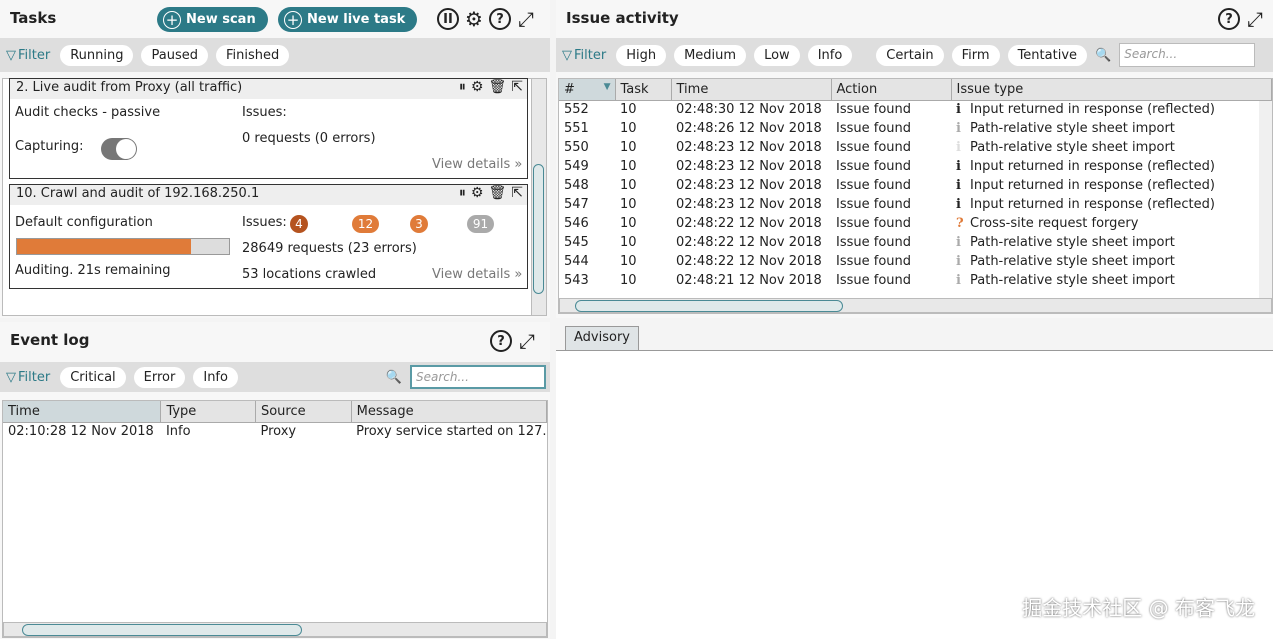 The image size is (1273, 639). What do you see at coordinates (329, 248) in the screenshot?
I see `requests-count: 28649 requests (23 errors)` at bounding box center [329, 248].